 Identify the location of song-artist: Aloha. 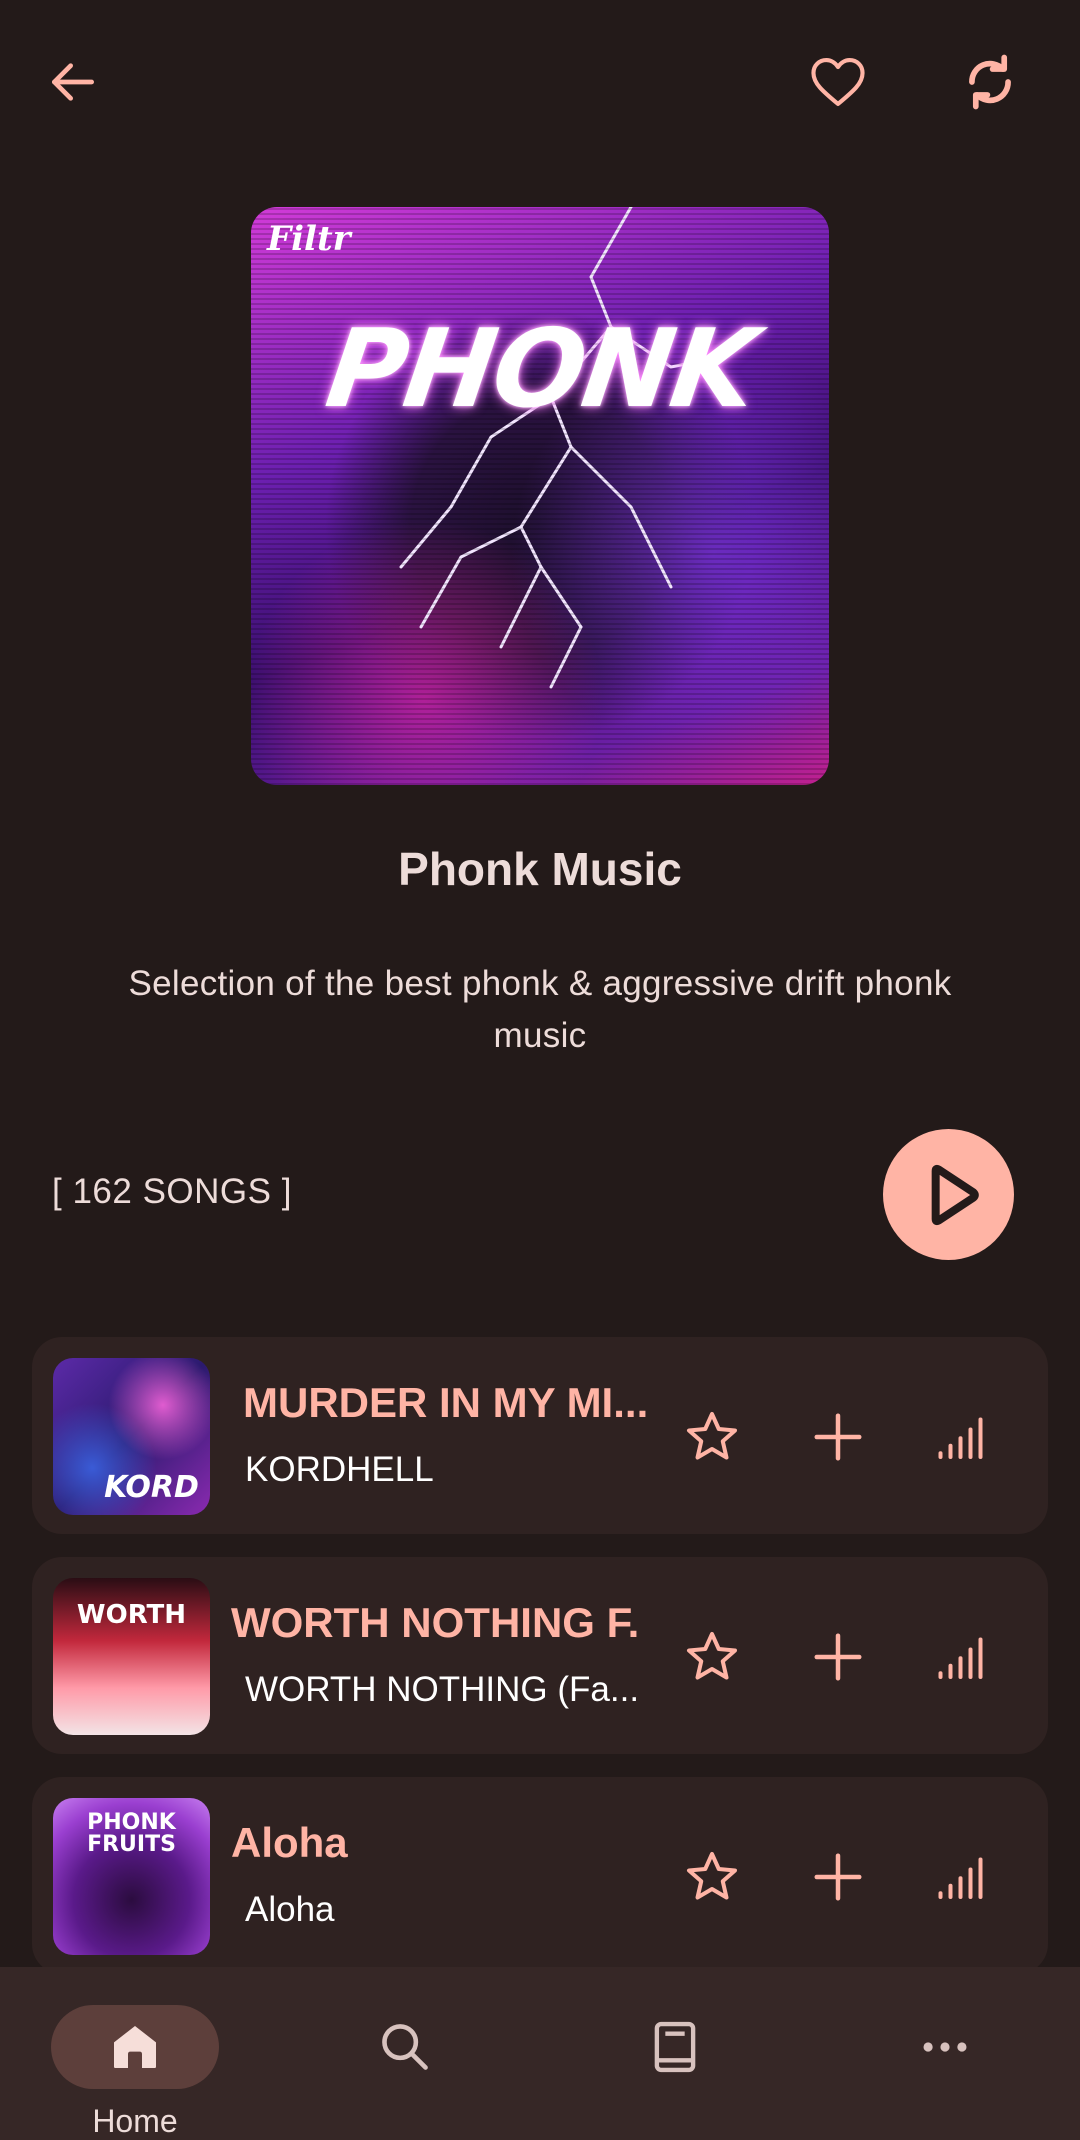
(290, 1909).